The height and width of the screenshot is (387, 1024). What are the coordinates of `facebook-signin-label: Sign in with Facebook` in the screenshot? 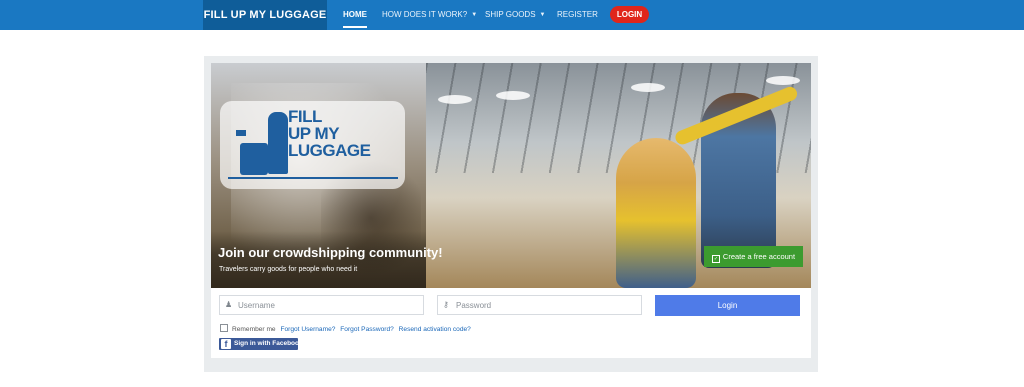 It's located at (268, 343).